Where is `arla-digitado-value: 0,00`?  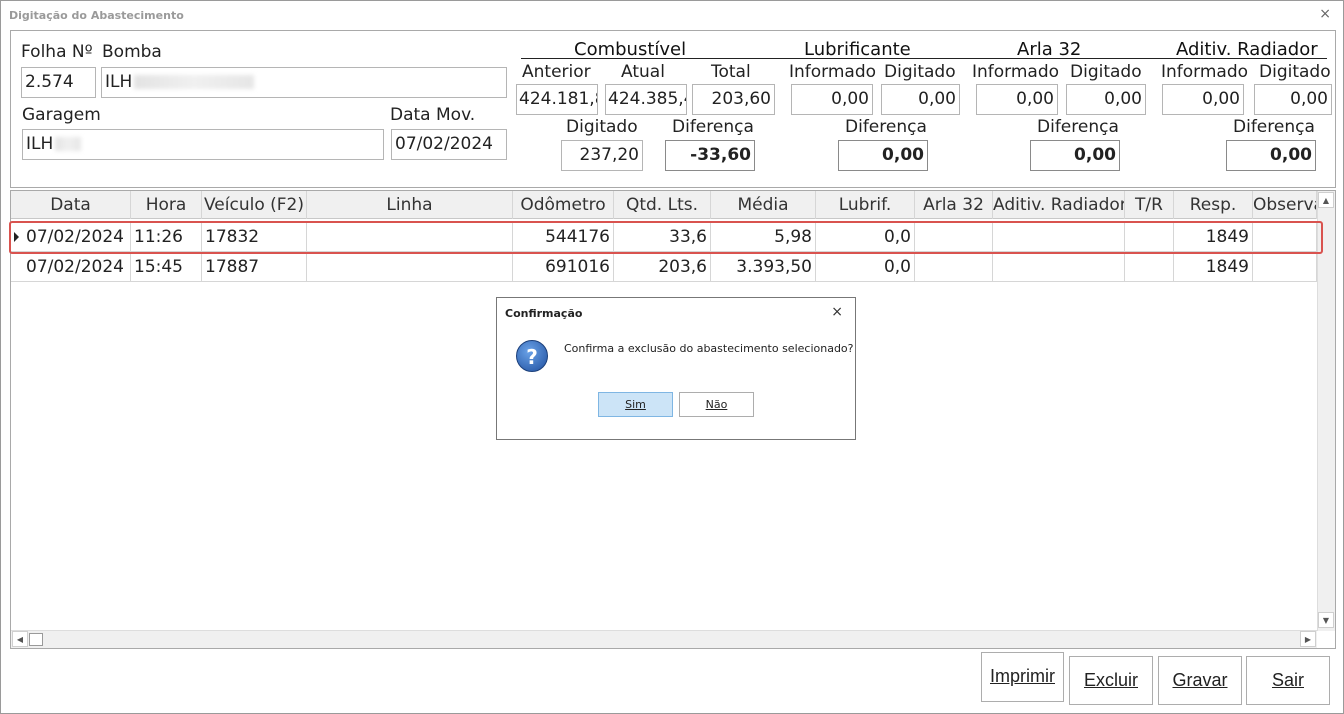
arla-digitado-value: 0,00 is located at coordinates (1123, 99).